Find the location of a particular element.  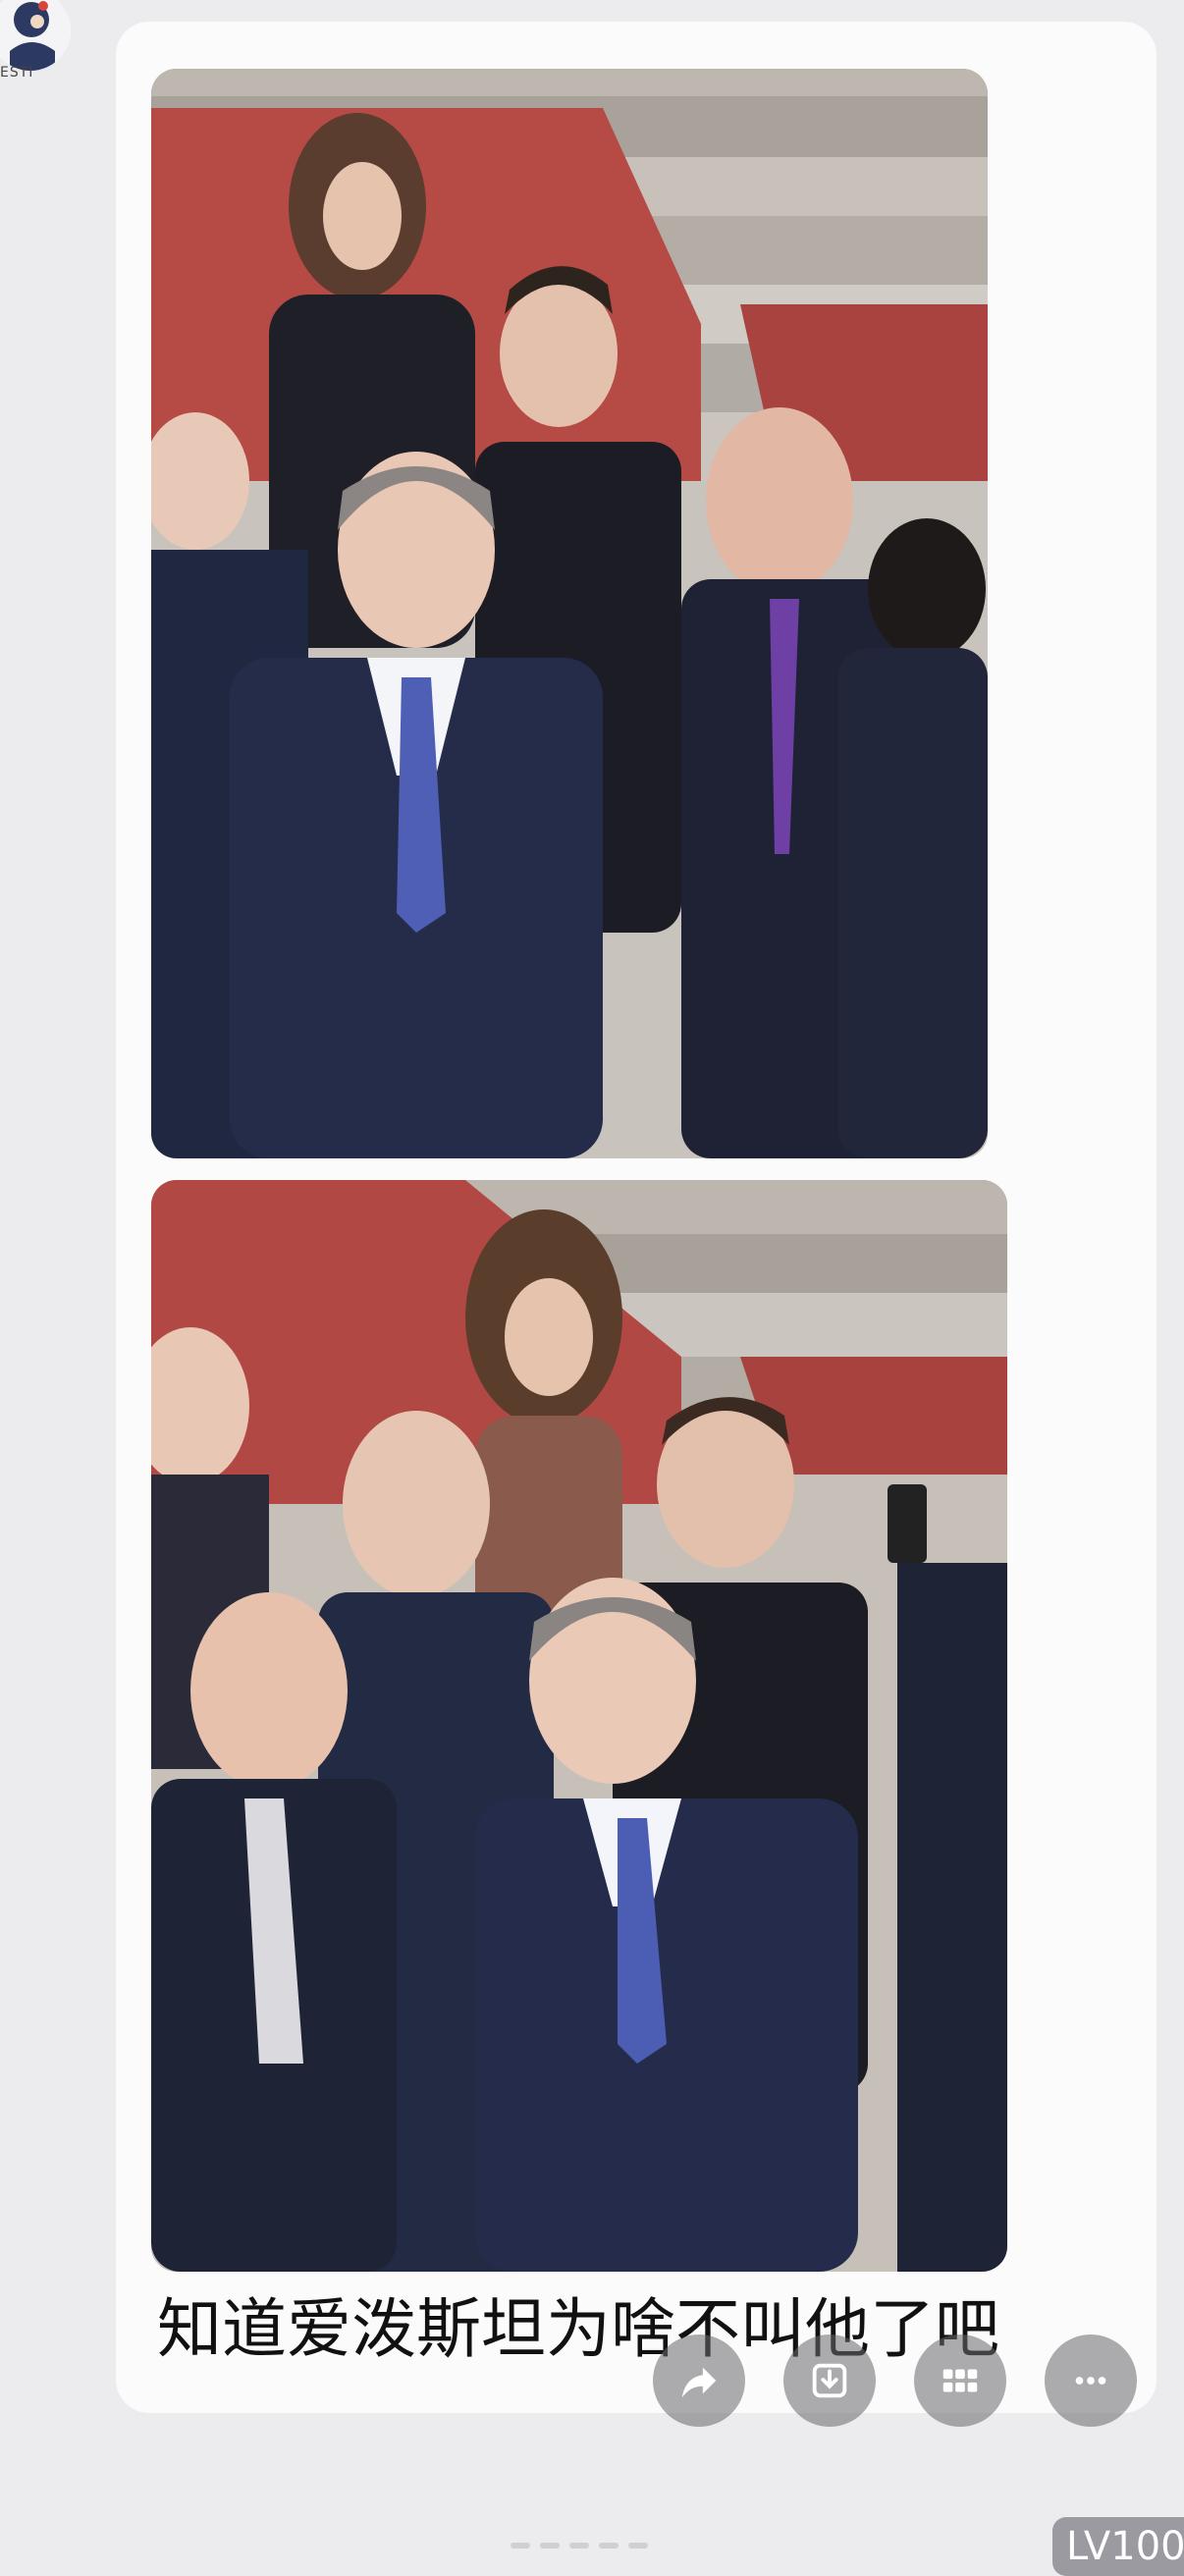

share-icon is located at coordinates (699, 2382).